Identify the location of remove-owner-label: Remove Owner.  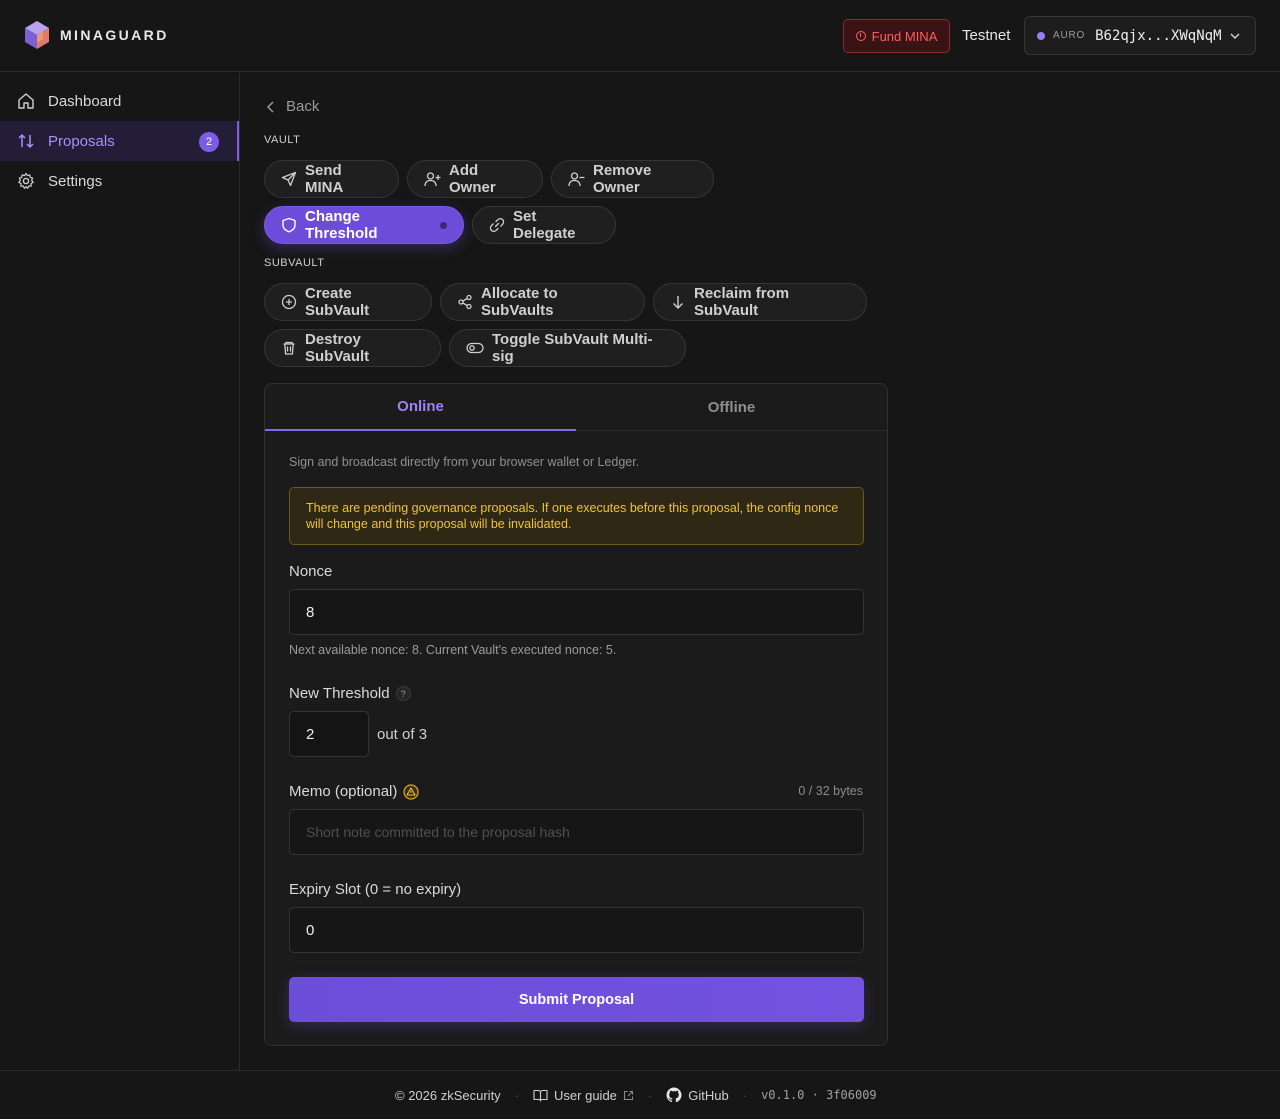
(622, 179).